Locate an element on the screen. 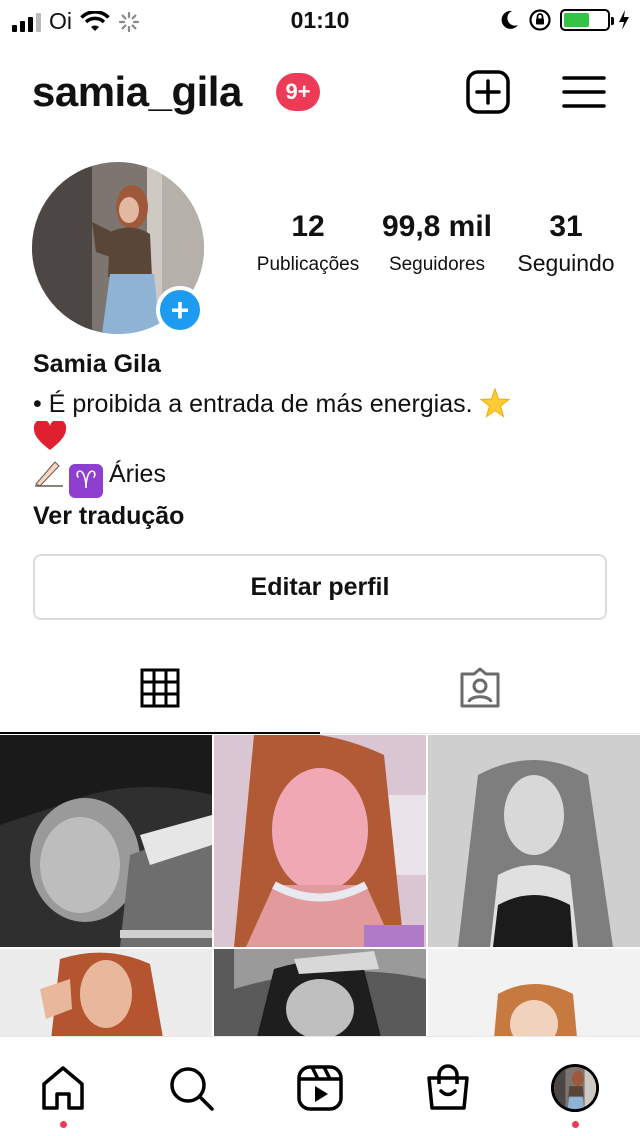  stat-posts-count: 12 is located at coordinates (308, 226).